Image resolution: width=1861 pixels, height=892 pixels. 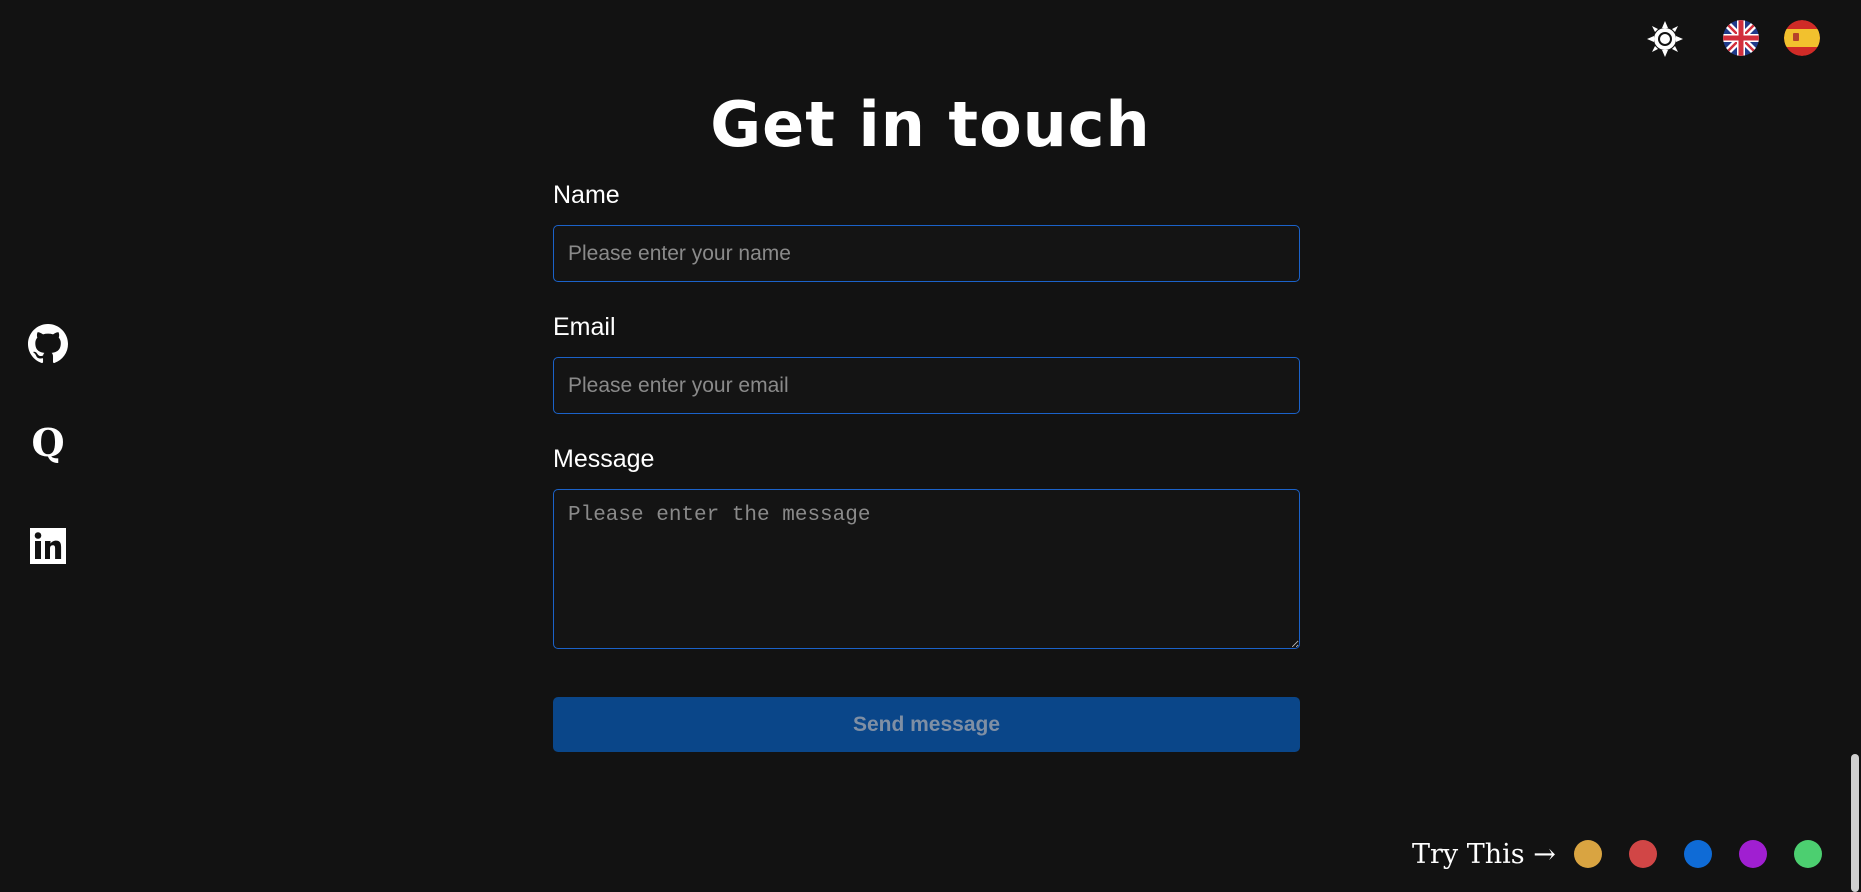 I want to click on language-es-button, so click(x=1802, y=38).